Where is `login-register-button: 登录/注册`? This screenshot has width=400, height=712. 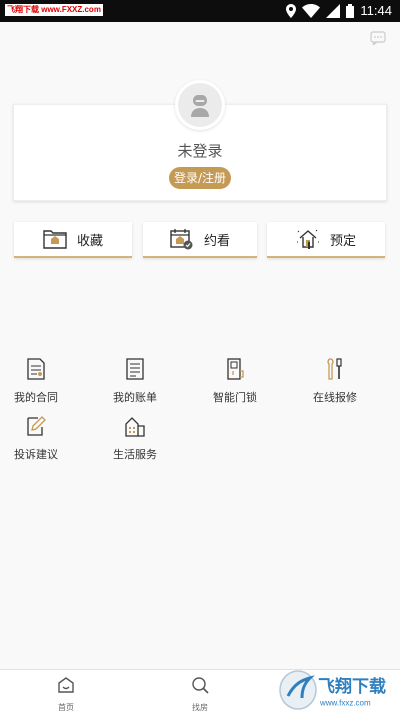 login-register-button: 登录/注册 is located at coordinates (200, 178).